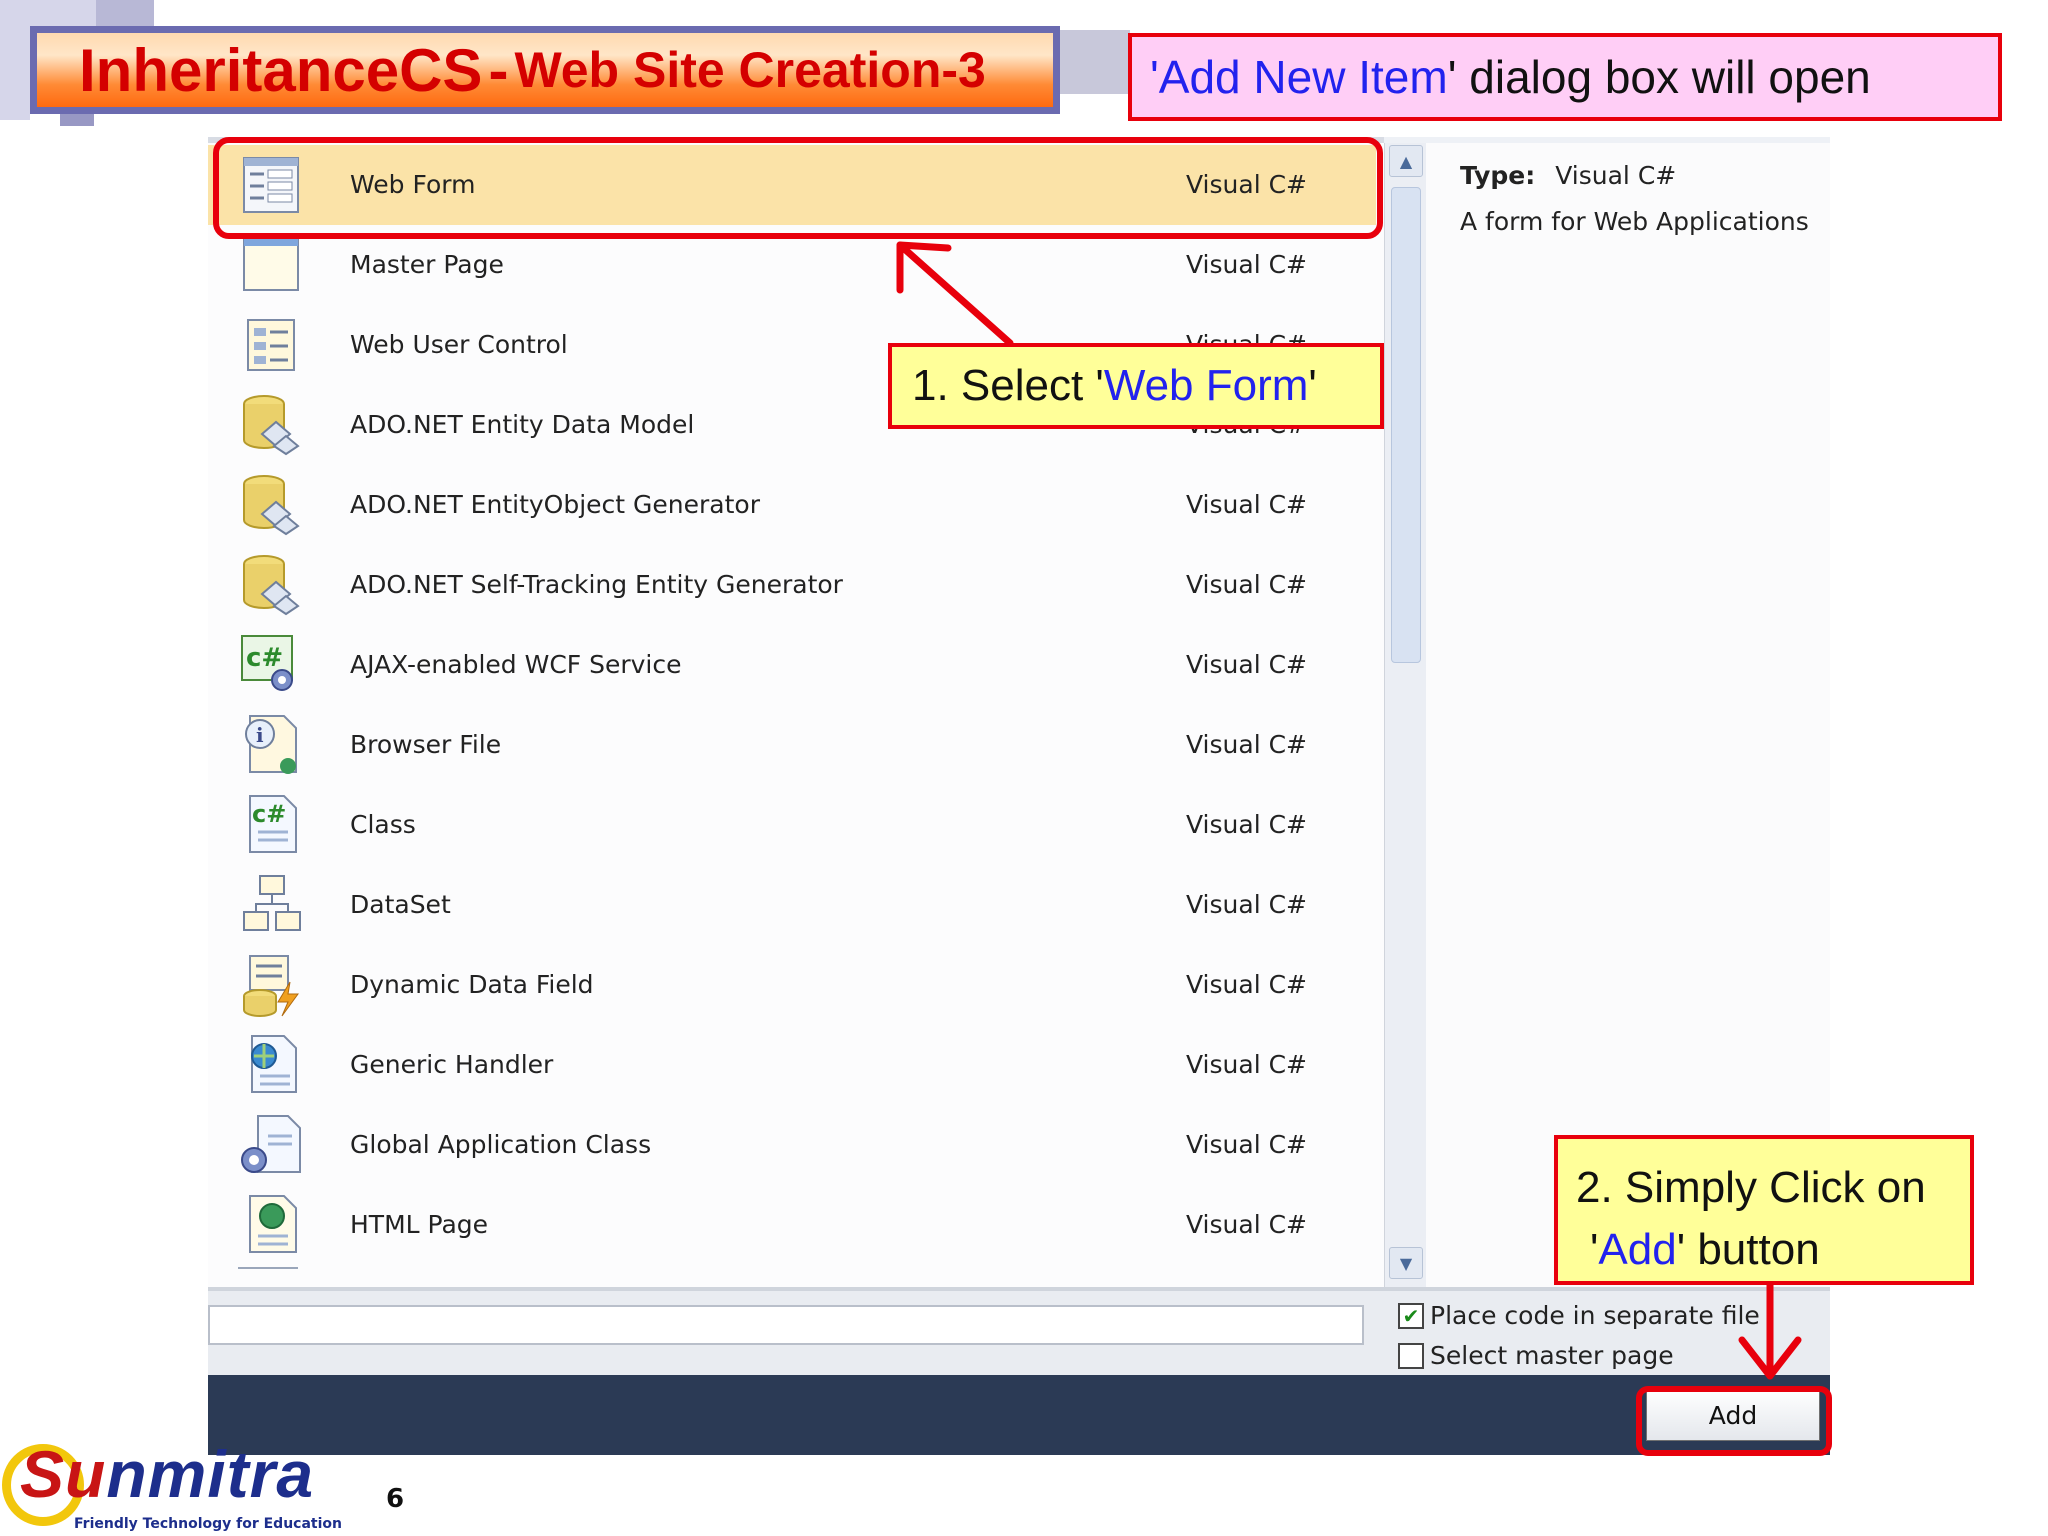  What do you see at coordinates (167, 1474) in the screenshot?
I see `logo-text: Sunmitra` at bounding box center [167, 1474].